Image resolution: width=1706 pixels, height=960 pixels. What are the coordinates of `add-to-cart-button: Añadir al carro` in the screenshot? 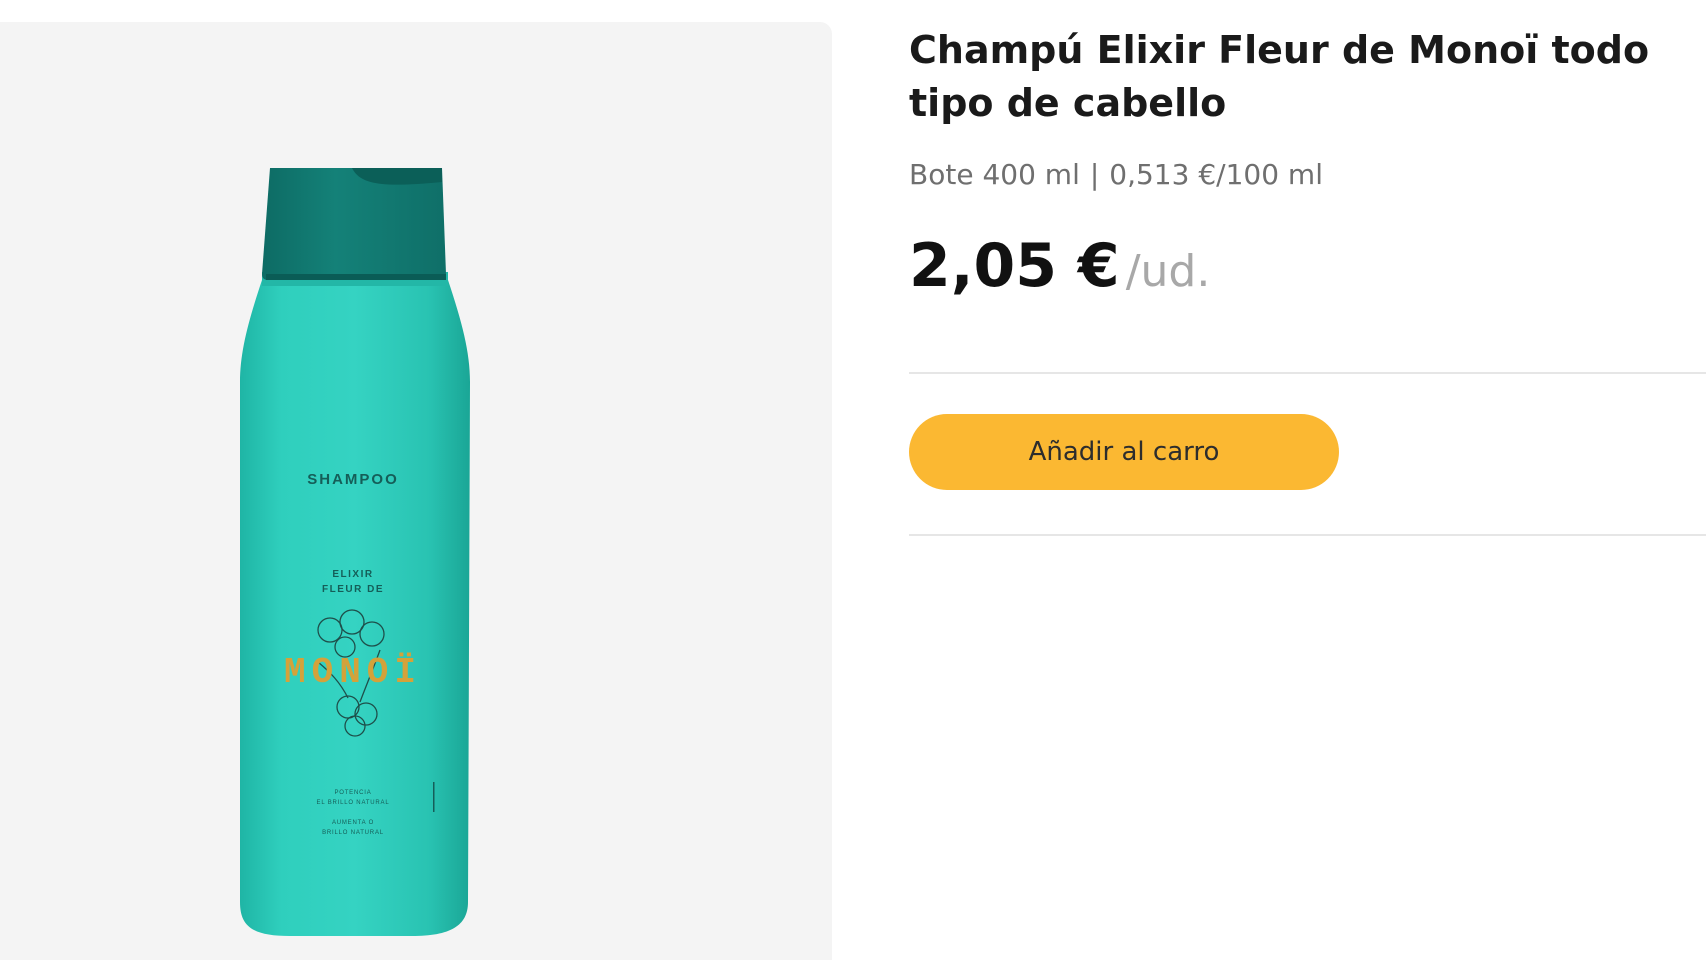 It's located at (1124, 452).